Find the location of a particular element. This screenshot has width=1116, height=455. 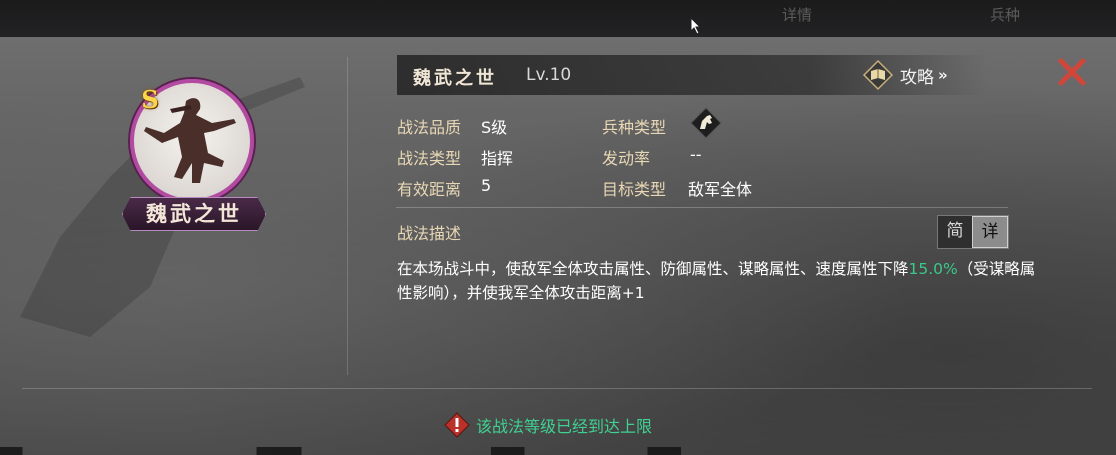

mouse-cursor-icon is located at coordinates (696, 26).